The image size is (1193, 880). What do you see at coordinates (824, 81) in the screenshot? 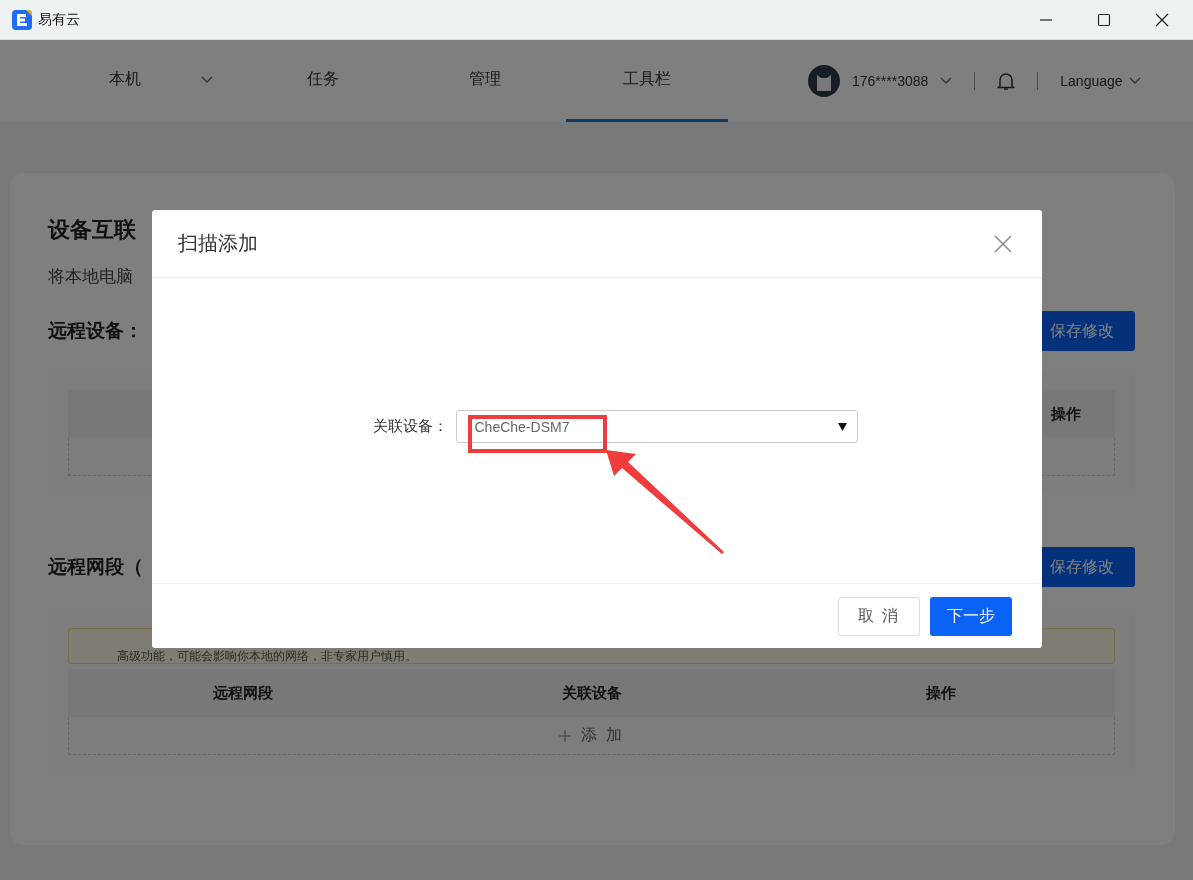
I see `avatar-icon` at bounding box center [824, 81].